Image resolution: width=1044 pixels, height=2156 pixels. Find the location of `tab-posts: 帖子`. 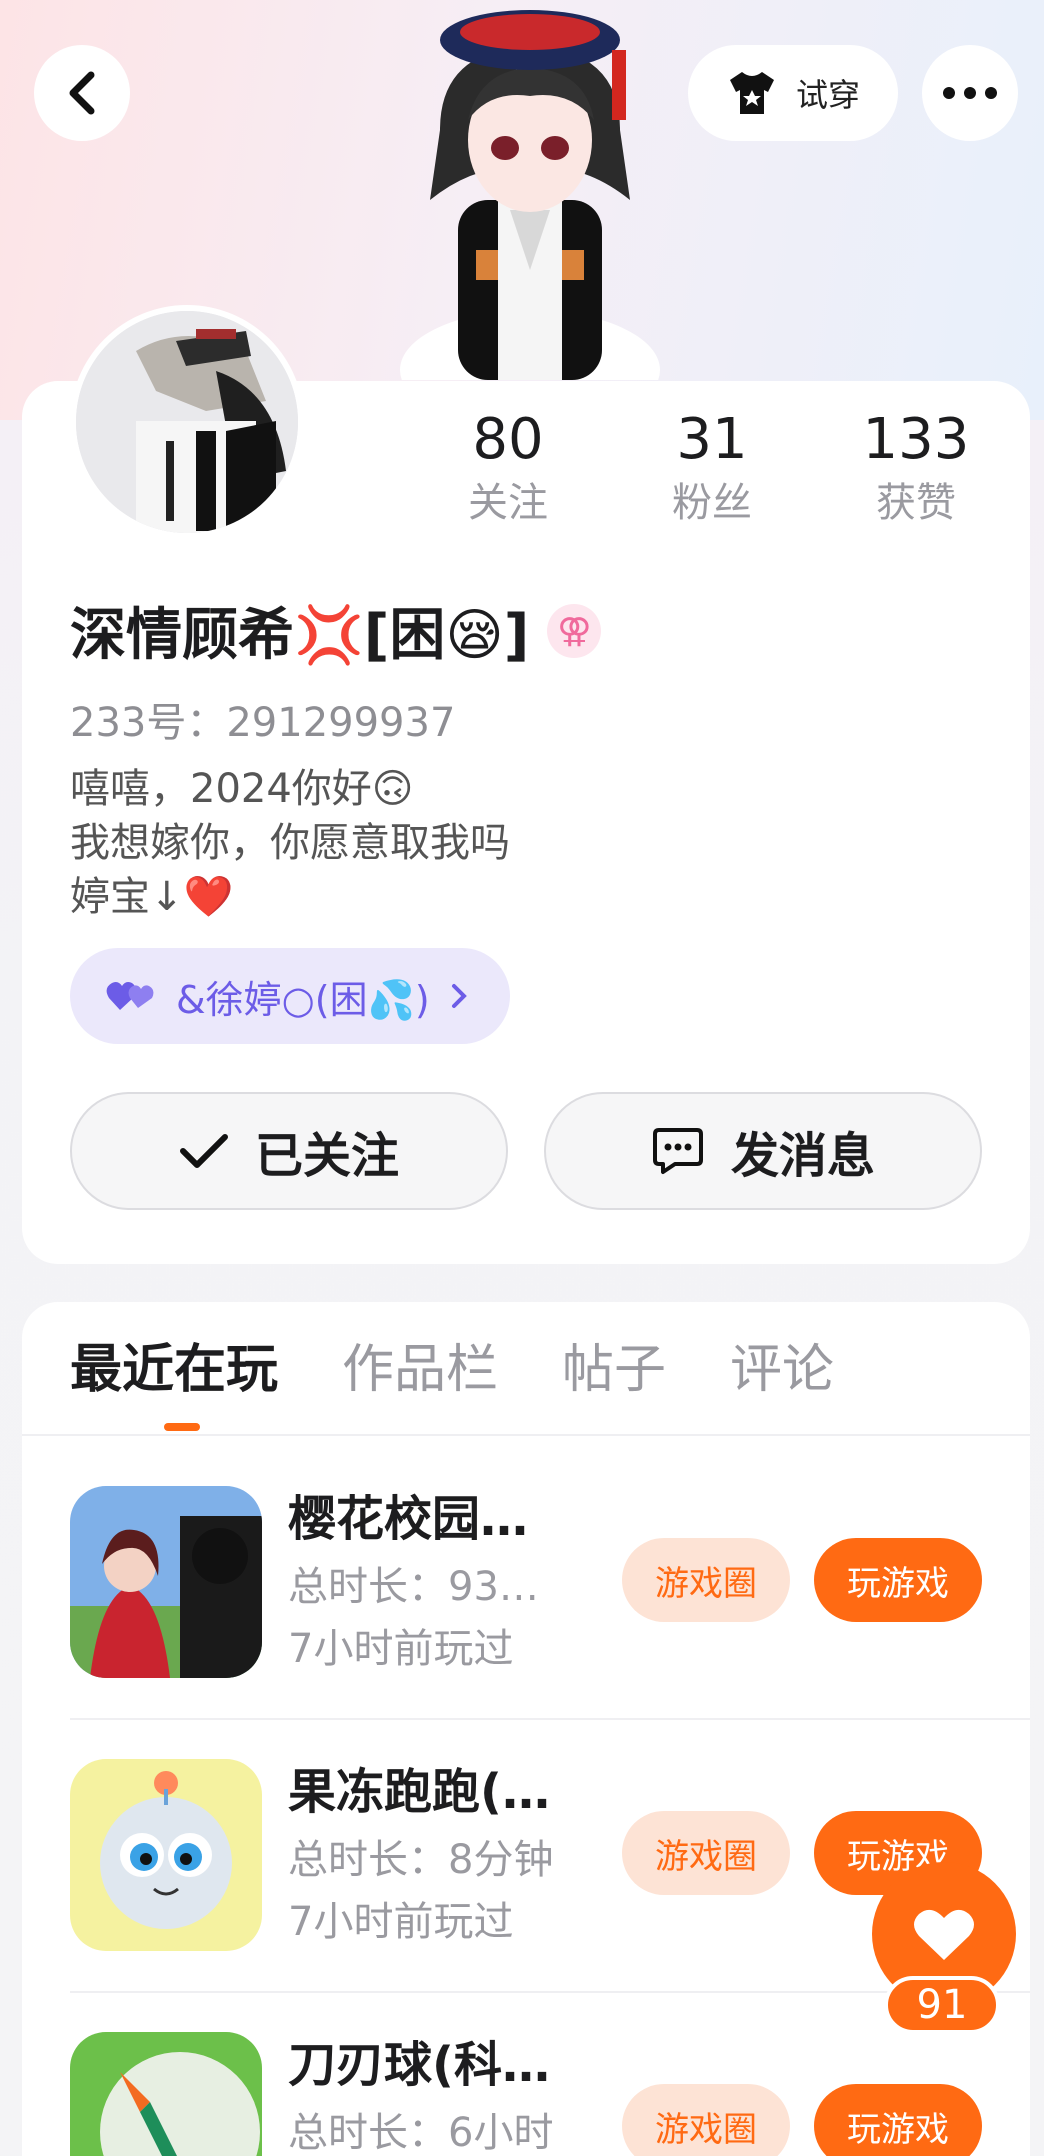

tab-posts: 帖子 is located at coordinates (614, 1370).